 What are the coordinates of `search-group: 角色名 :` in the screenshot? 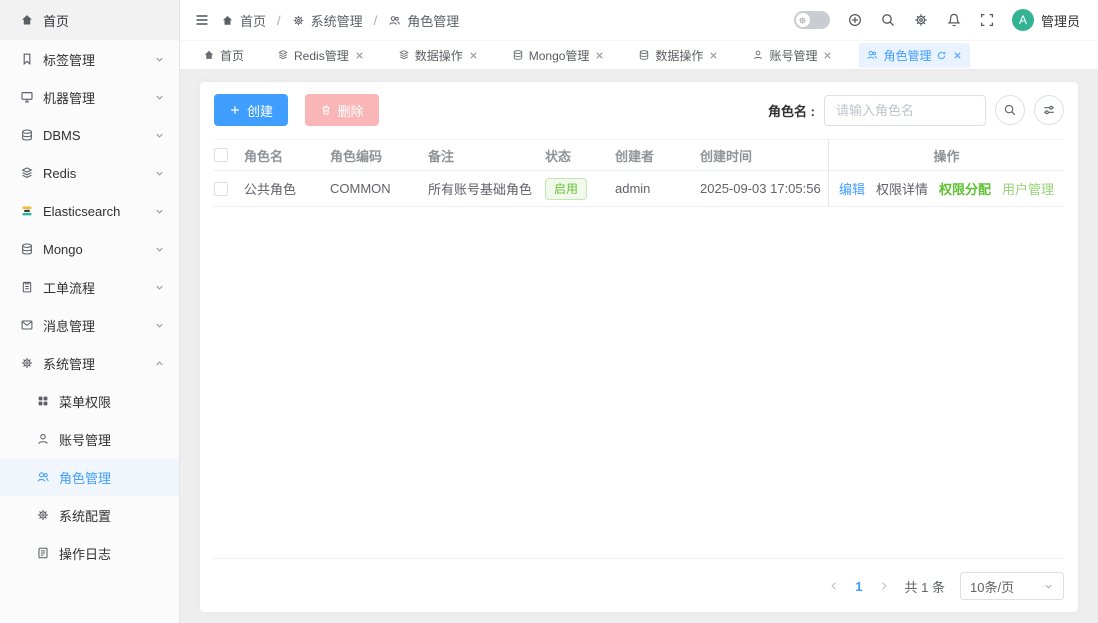 It's located at (916, 110).